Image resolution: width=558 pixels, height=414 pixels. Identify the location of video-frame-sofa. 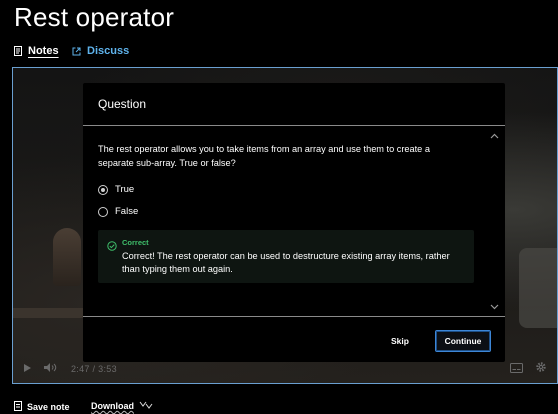
(538, 288).